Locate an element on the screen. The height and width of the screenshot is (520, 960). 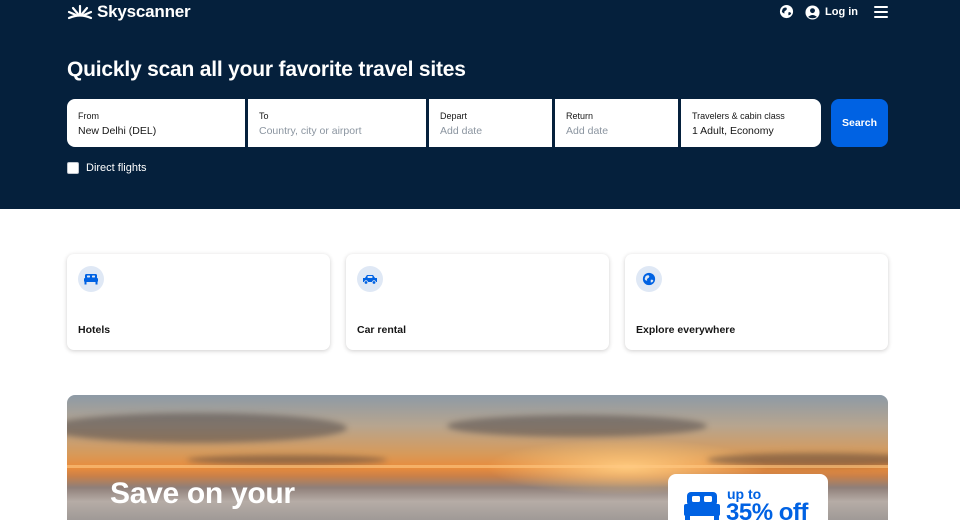
search-button: Search is located at coordinates (859, 123).